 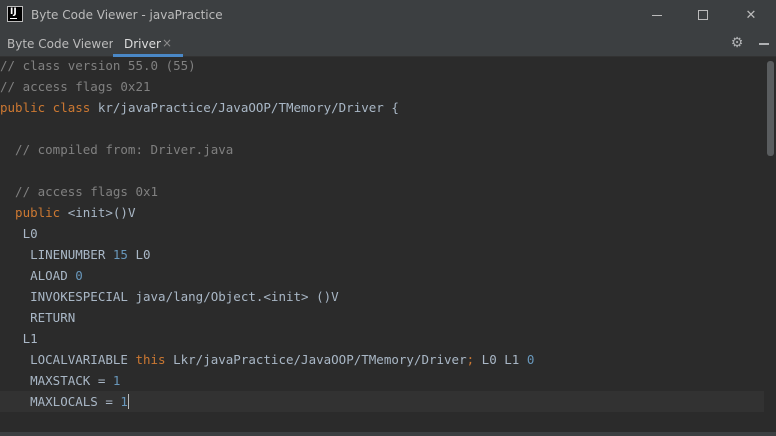 What do you see at coordinates (60, 401) in the screenshot?
I see `code-token: MAXLOCALS =` at bounding box center [60, 401].